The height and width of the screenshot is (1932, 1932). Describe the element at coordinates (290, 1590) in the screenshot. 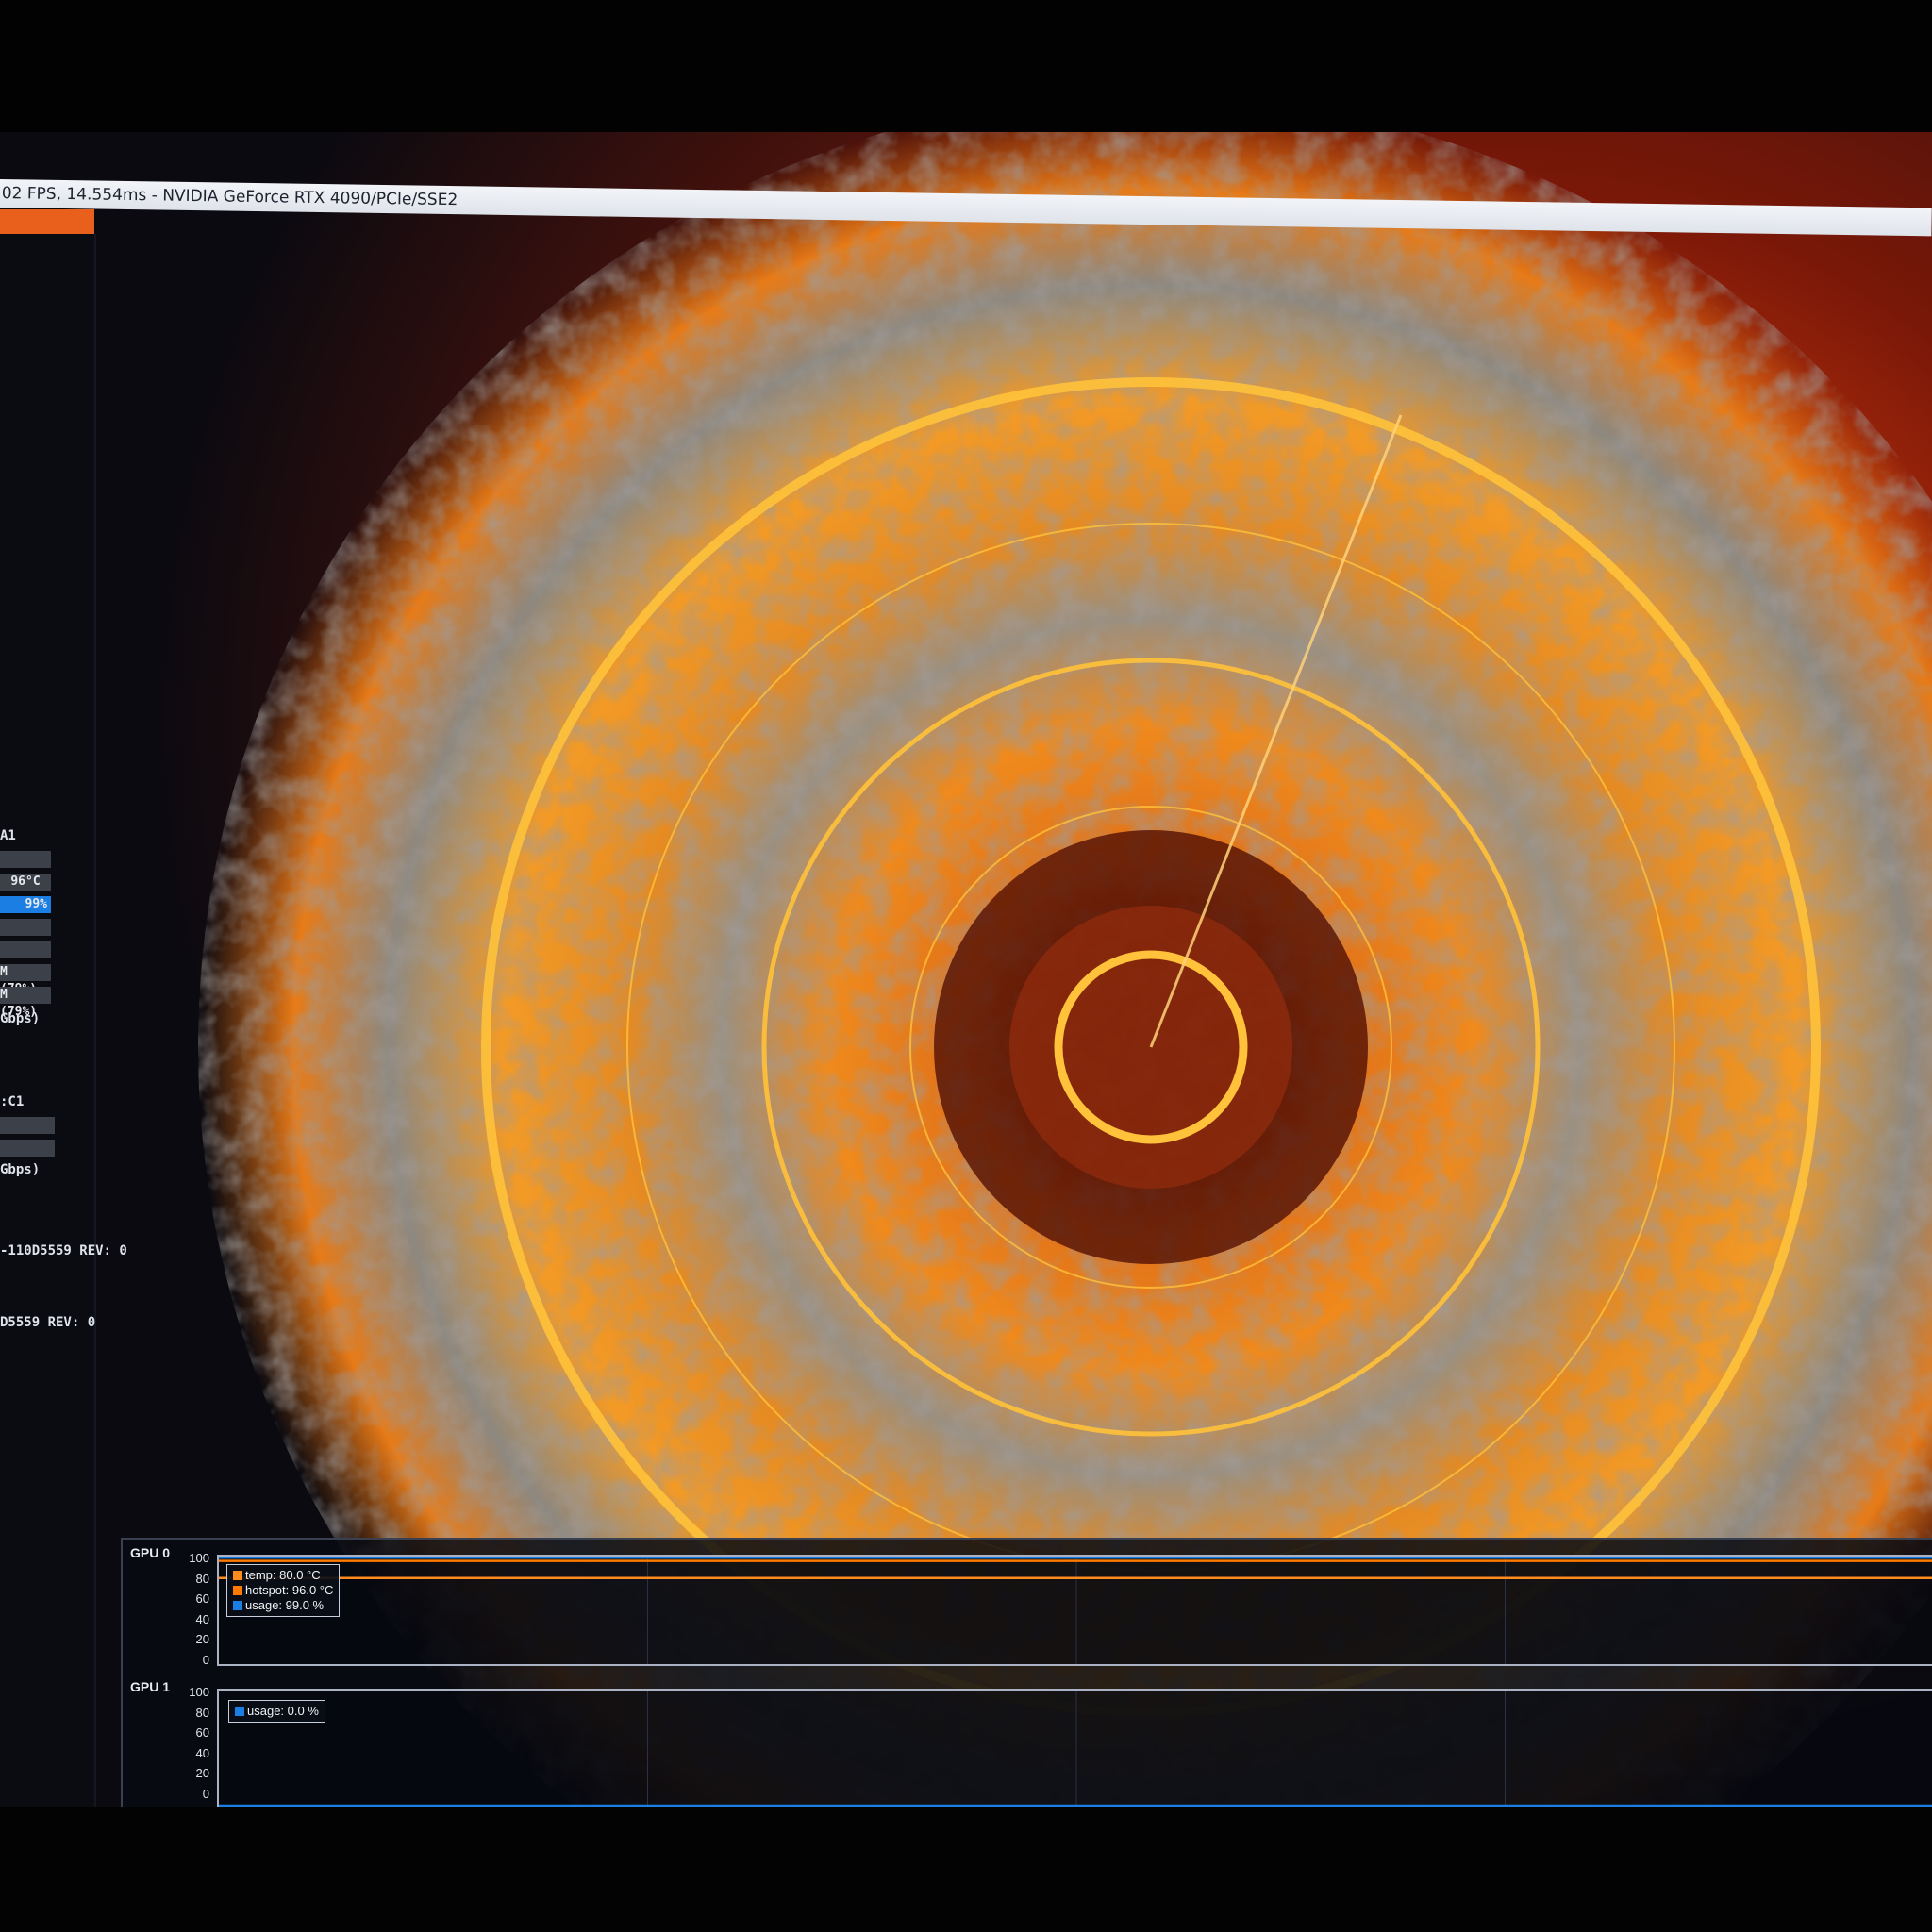

I see `legend-label-hotspot: hotspot: 96.0 °C` at that location.